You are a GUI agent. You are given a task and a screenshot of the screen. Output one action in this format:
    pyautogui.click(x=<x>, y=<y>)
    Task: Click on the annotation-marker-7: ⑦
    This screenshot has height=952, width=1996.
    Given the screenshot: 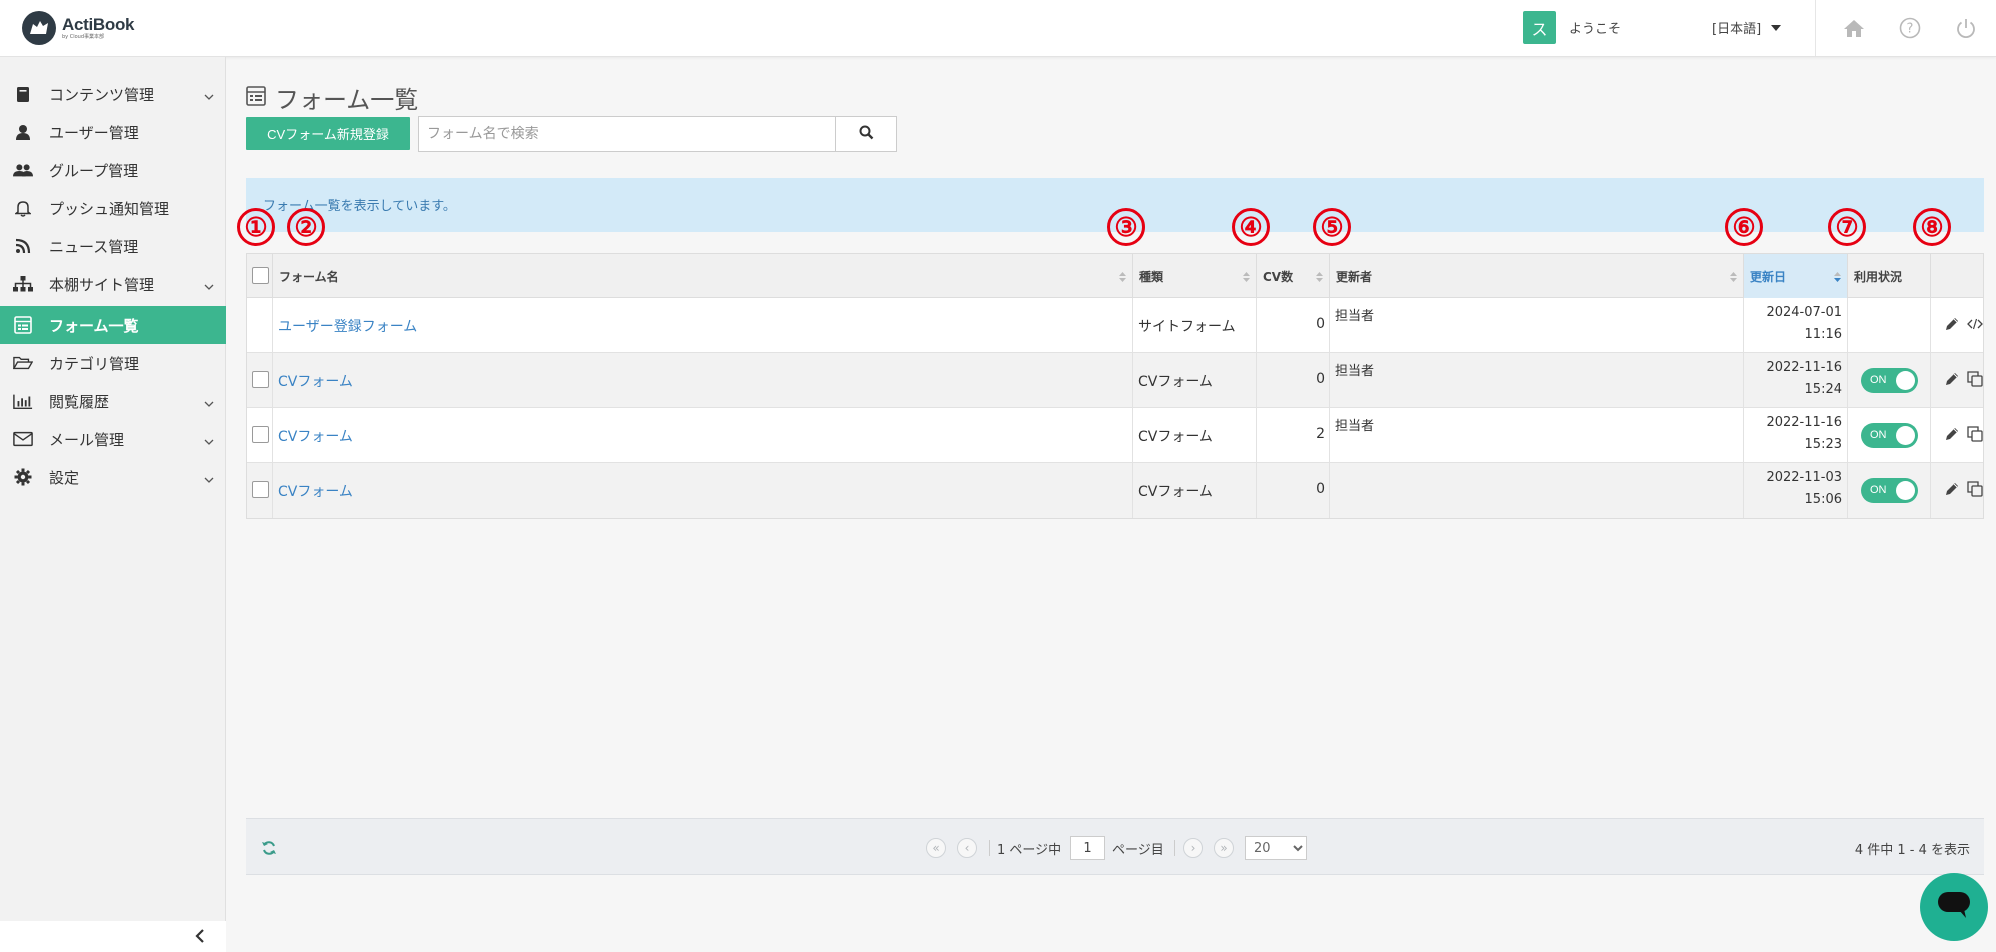 What is the action you would take?
    pyautogui.click(x=1847, y=227)
    